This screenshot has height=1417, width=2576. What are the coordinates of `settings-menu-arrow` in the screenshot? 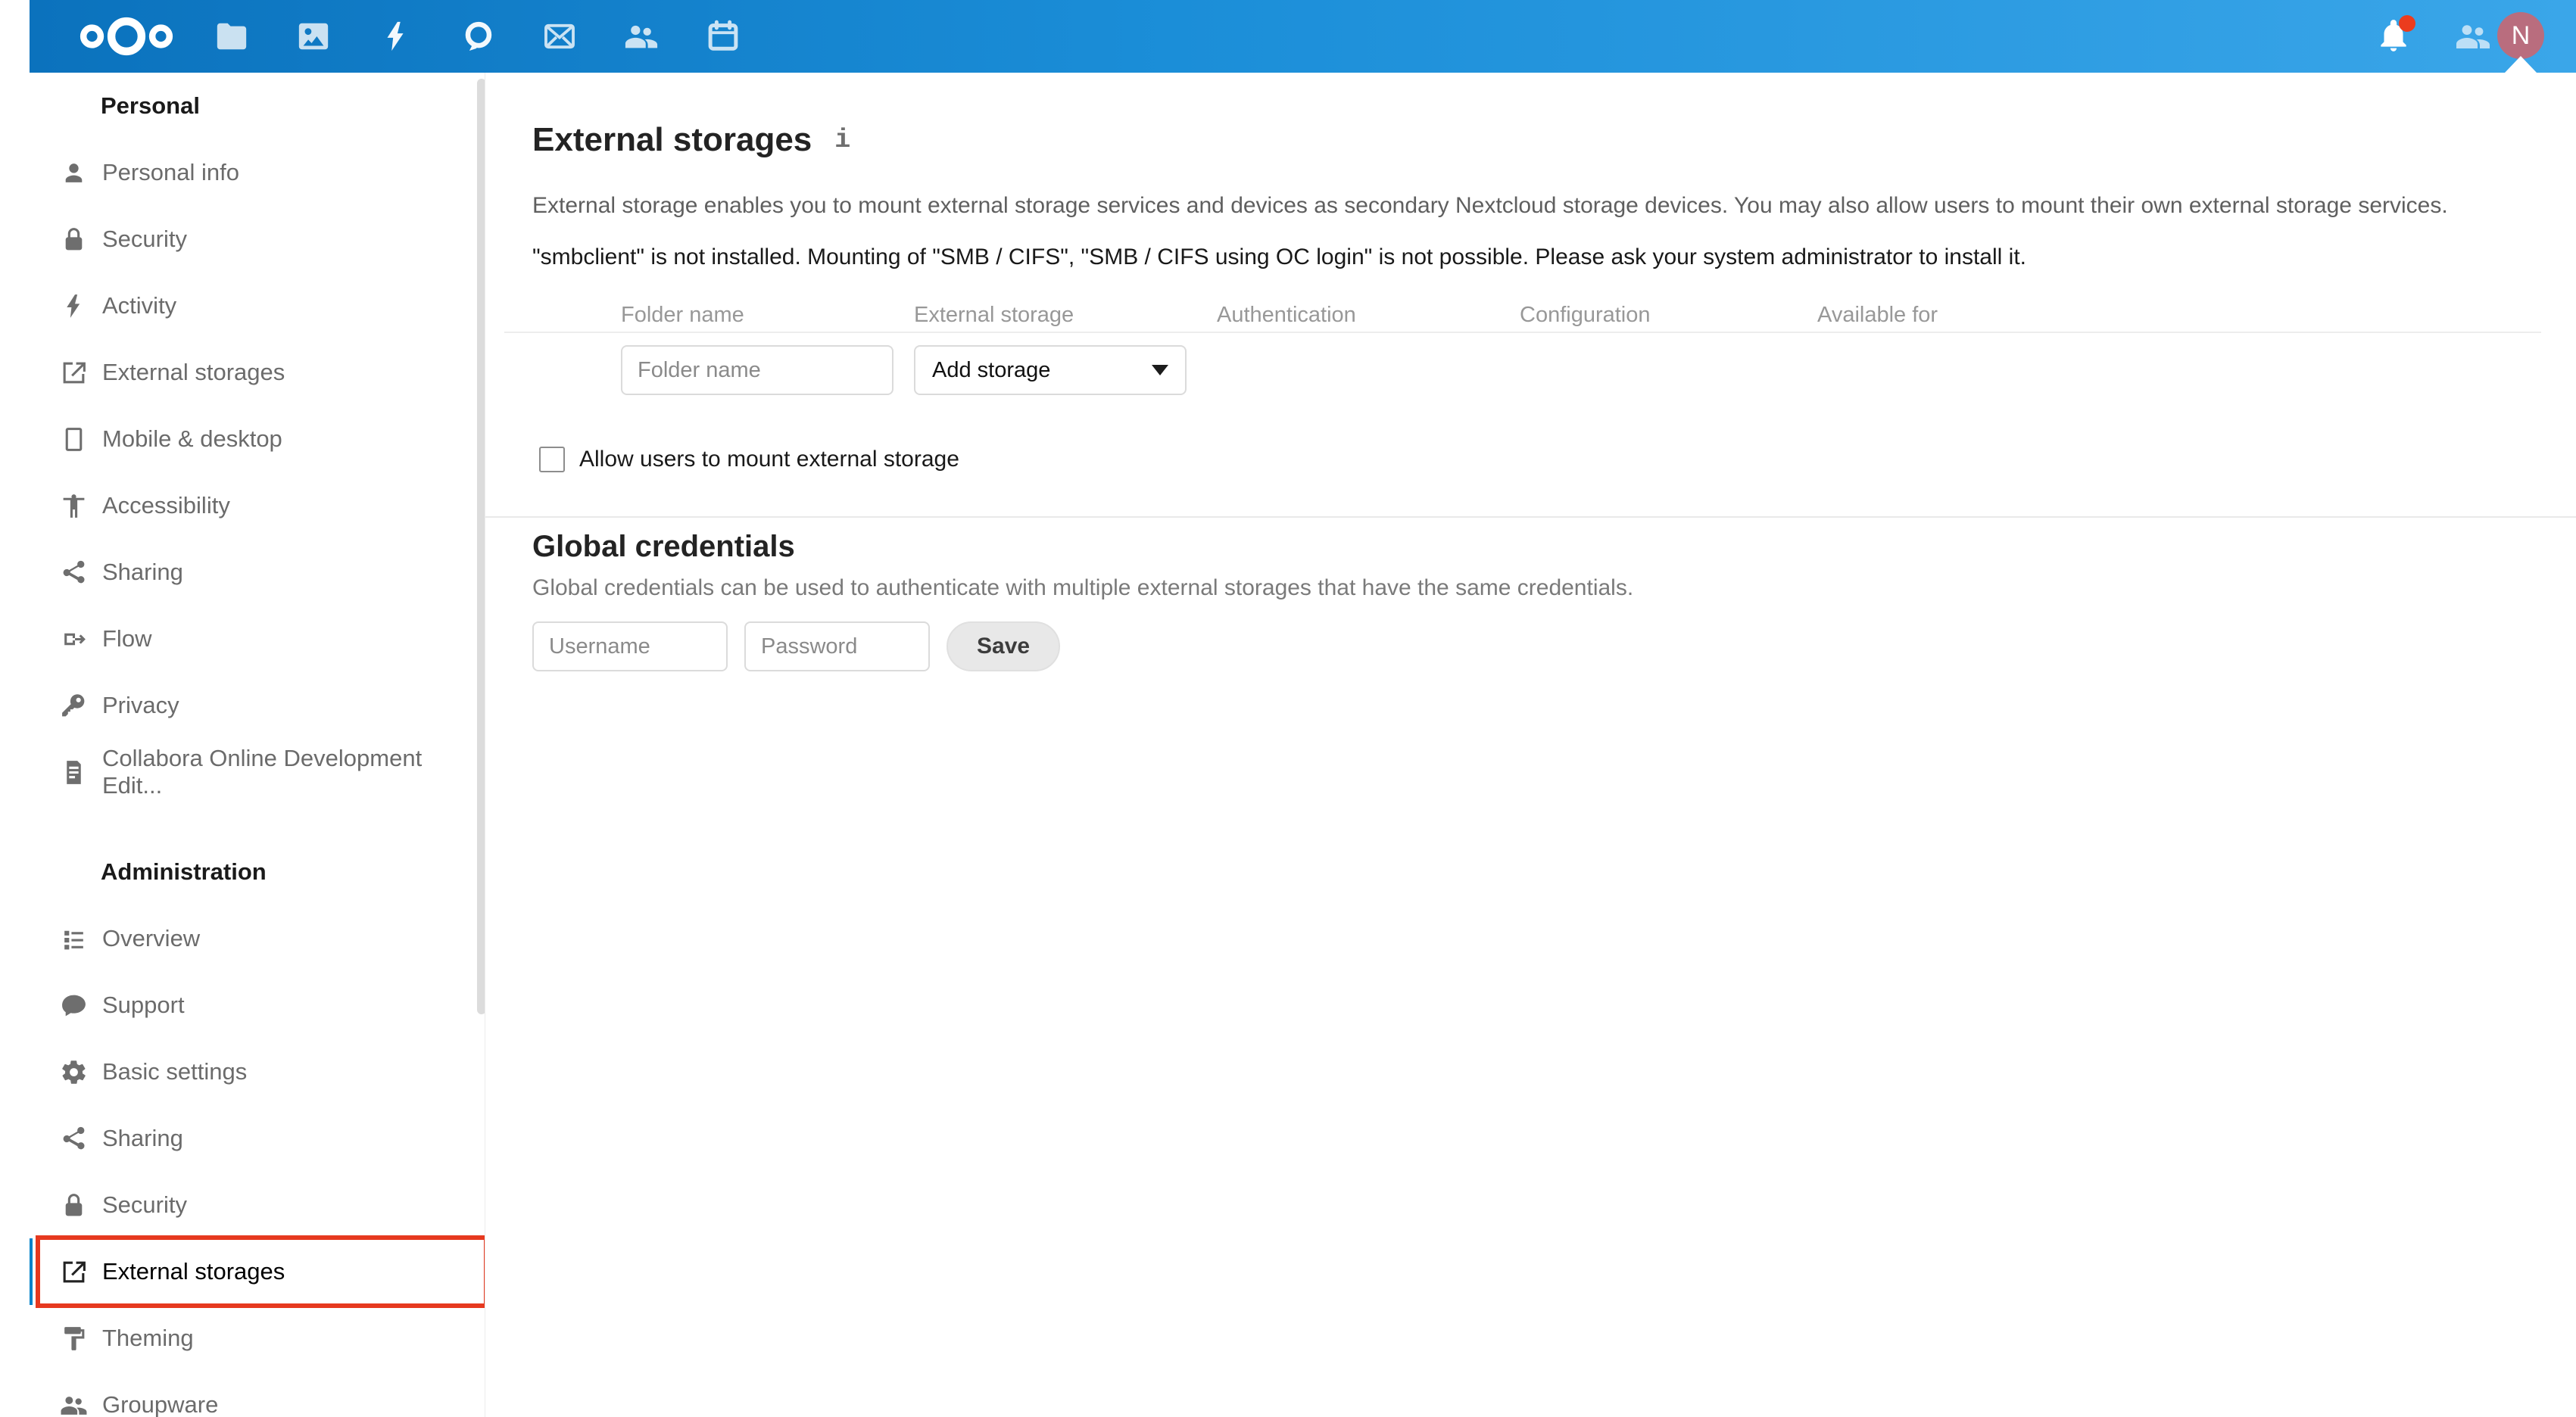 It's located at (2521, 64).